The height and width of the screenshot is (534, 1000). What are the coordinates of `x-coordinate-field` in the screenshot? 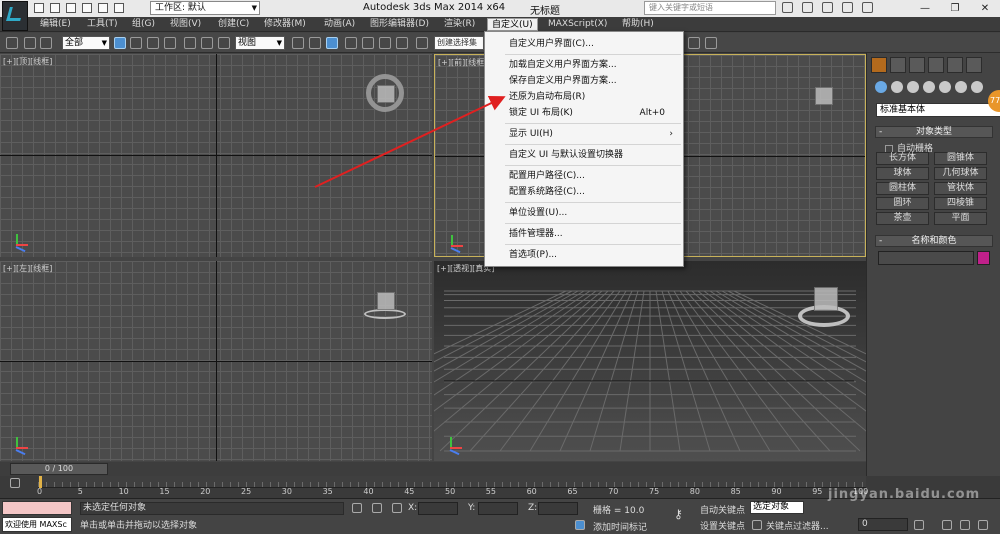 It's located at (438, 508).